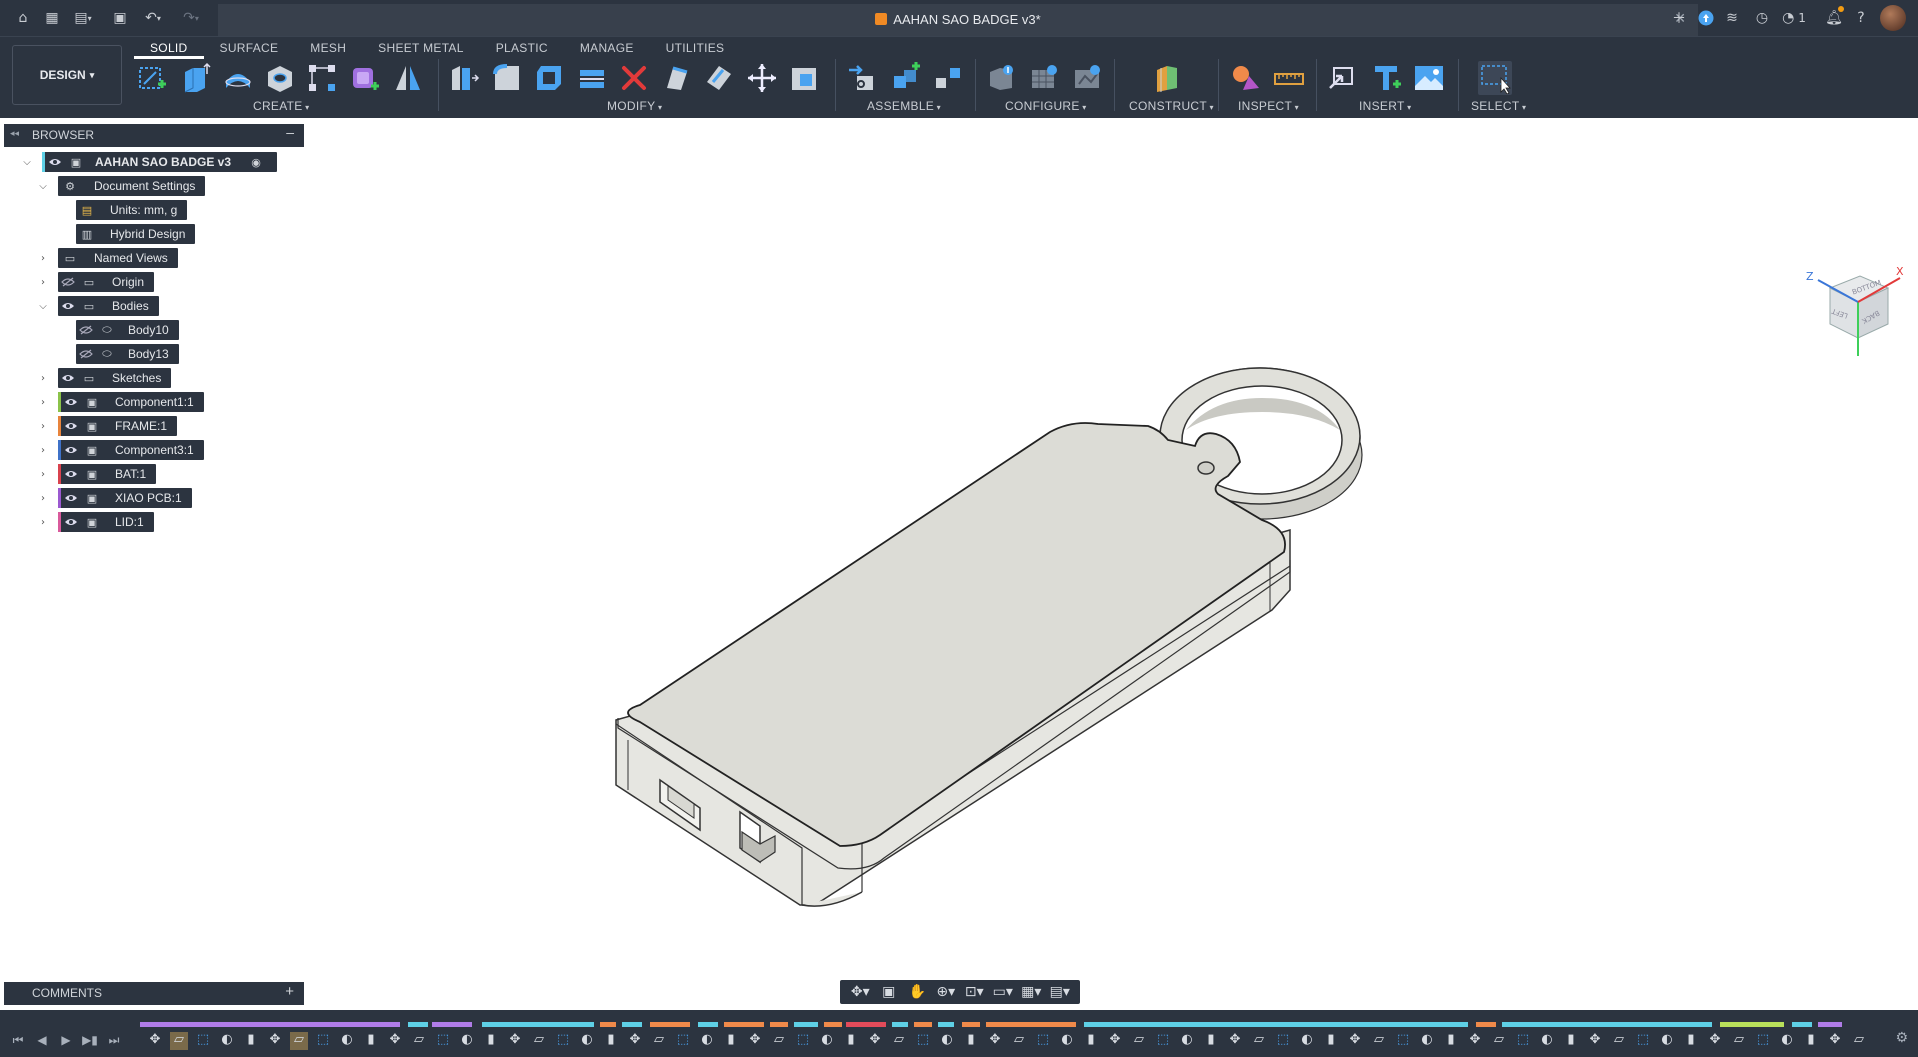 Image resolution: width=1918 pixels, height=1057 pixels. Describe the element at coordinates (1245, 78) in the screenshot. I see `interference-icon` at that location.